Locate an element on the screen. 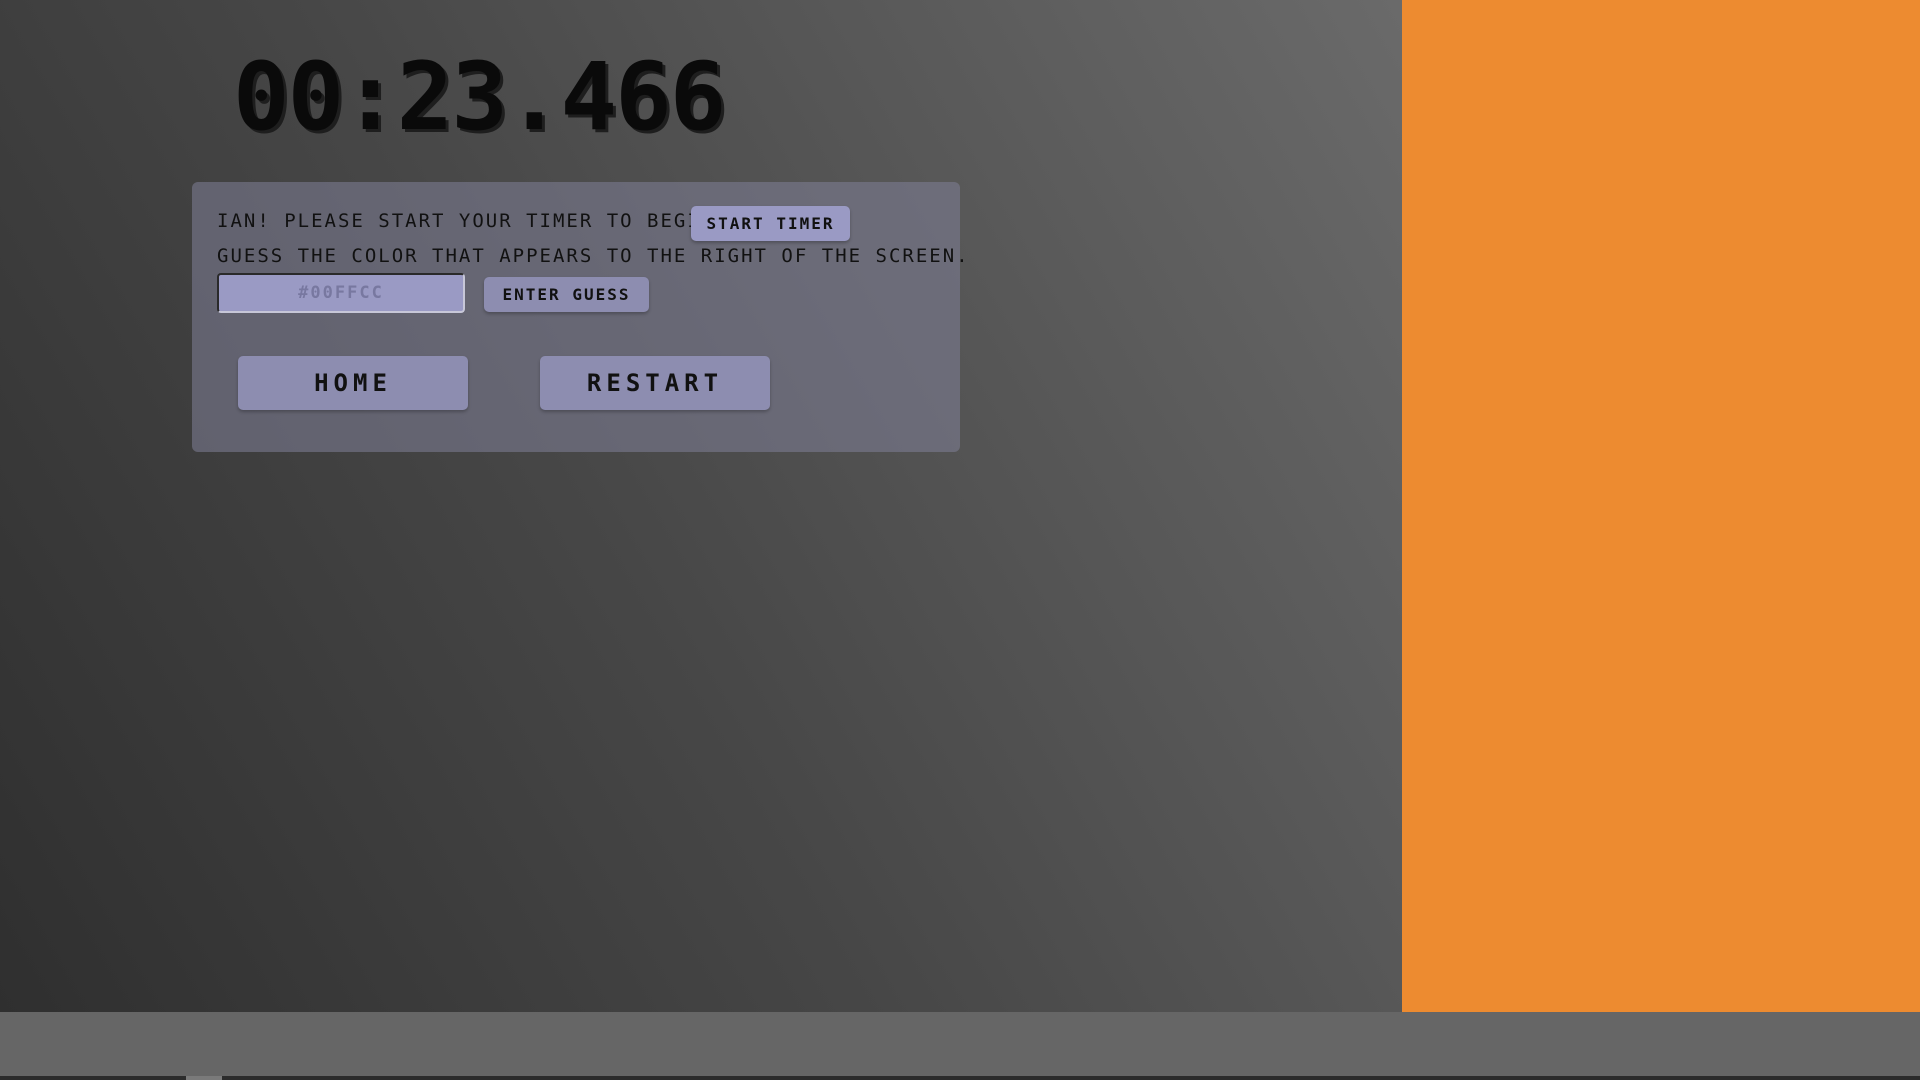 The image size is (1920, 1080). start-timer-button: Start Timer is located at coordinates (770, 223).